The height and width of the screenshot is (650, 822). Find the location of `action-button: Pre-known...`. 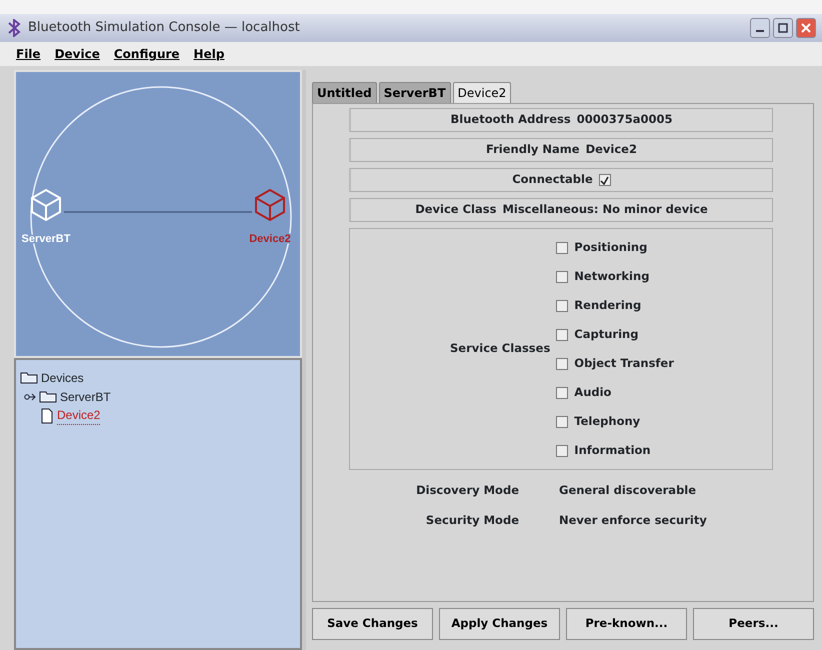

action-button: Pre-known... is located at coordinates (626, 624).